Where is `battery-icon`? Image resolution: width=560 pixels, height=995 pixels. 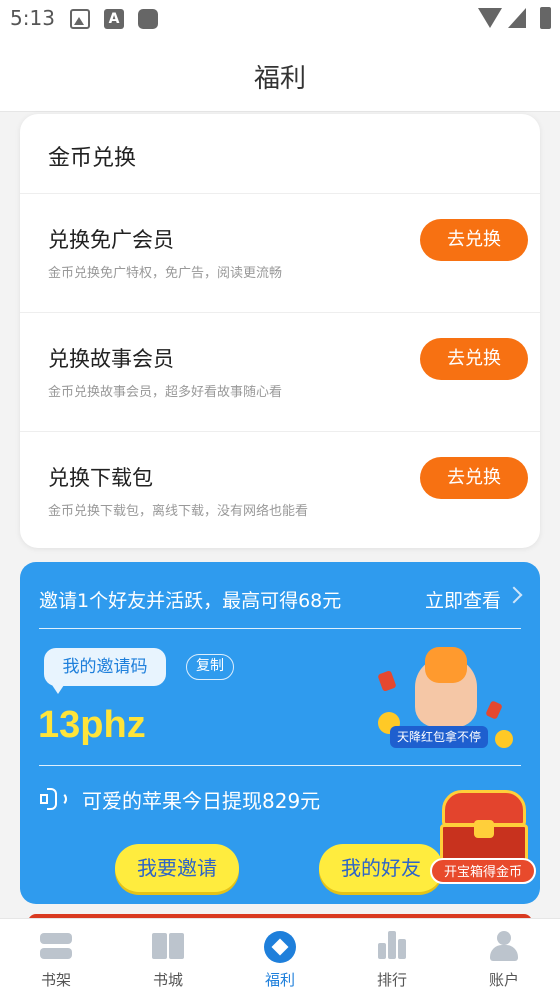 battery-icon is located at coordinates (545, 18).